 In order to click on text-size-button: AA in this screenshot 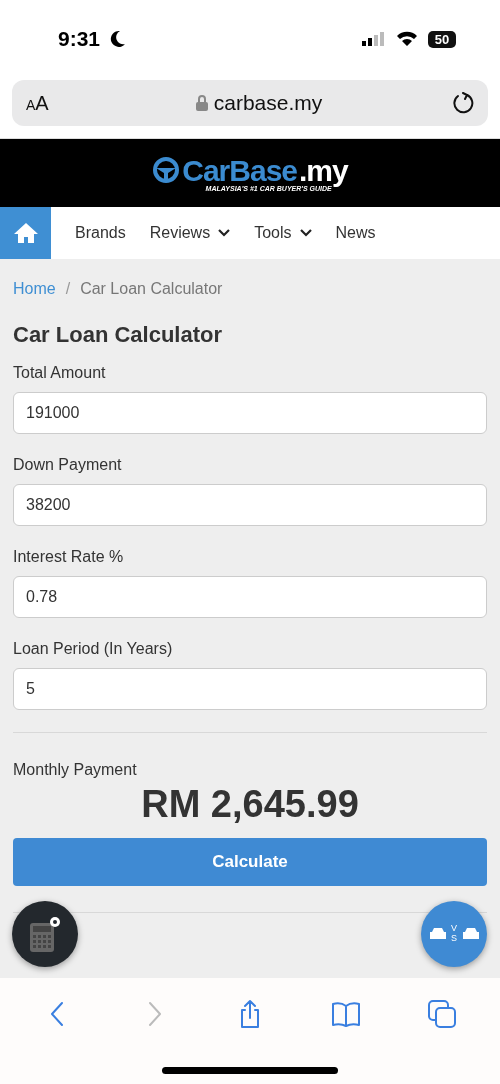, I will do `click(46, 103)`.